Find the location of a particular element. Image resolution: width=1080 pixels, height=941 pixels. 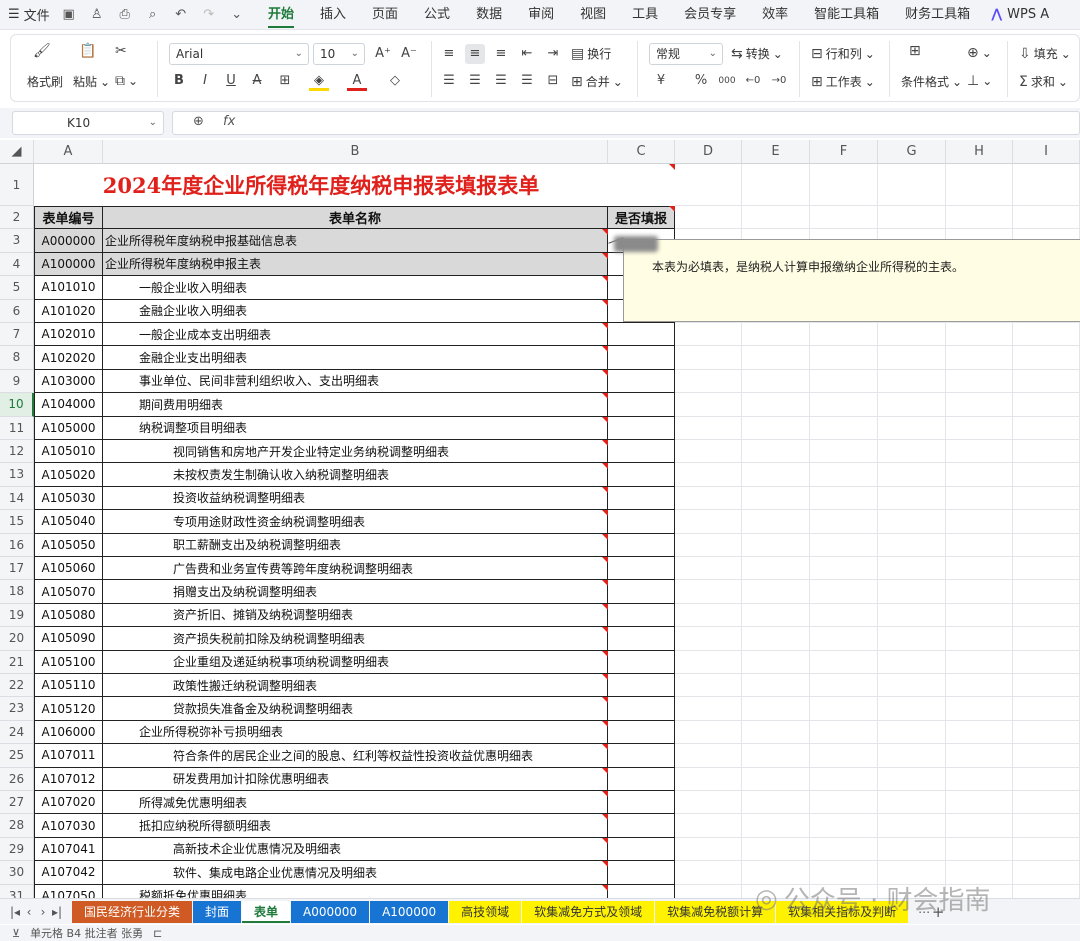

format-painter-icon: 🖌 is located at coordinates (42, 51).